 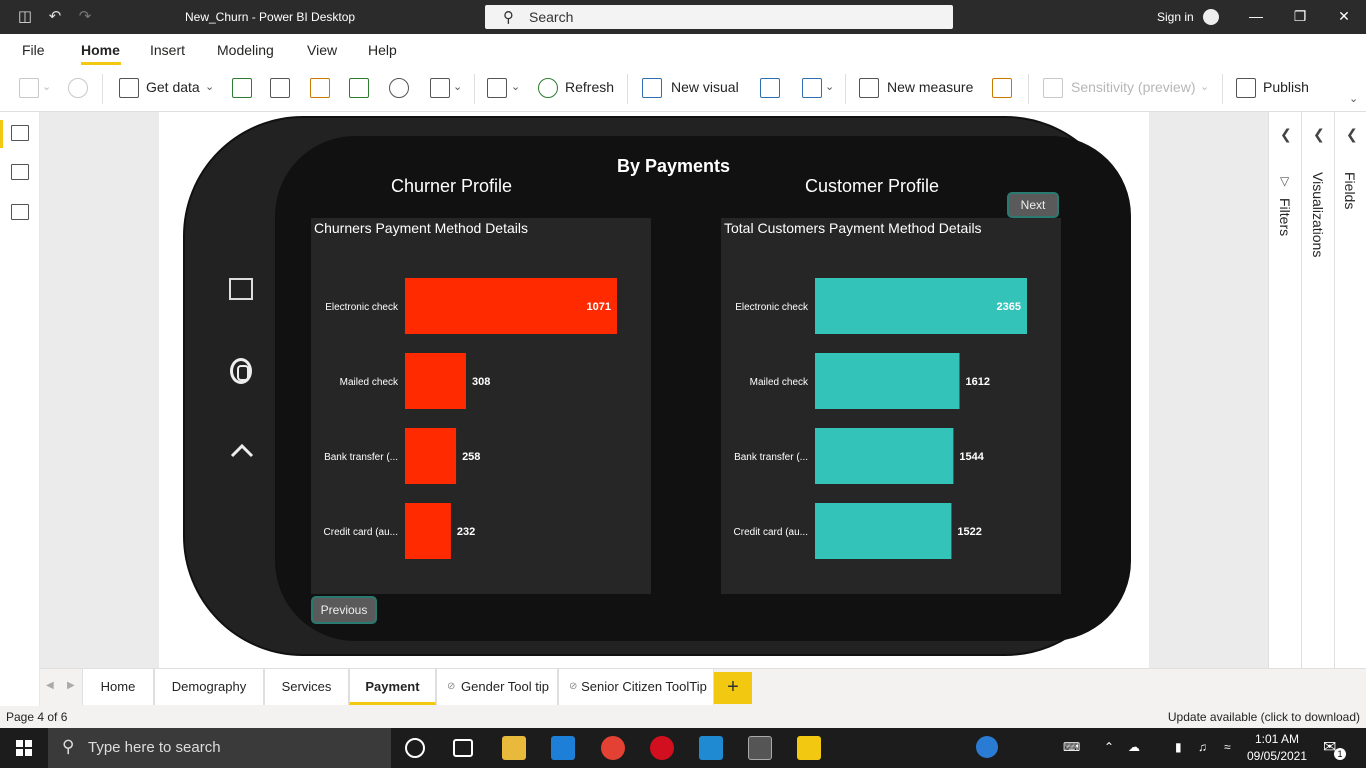 I want to click on next-button: Next, so click(x=1033, y=205).